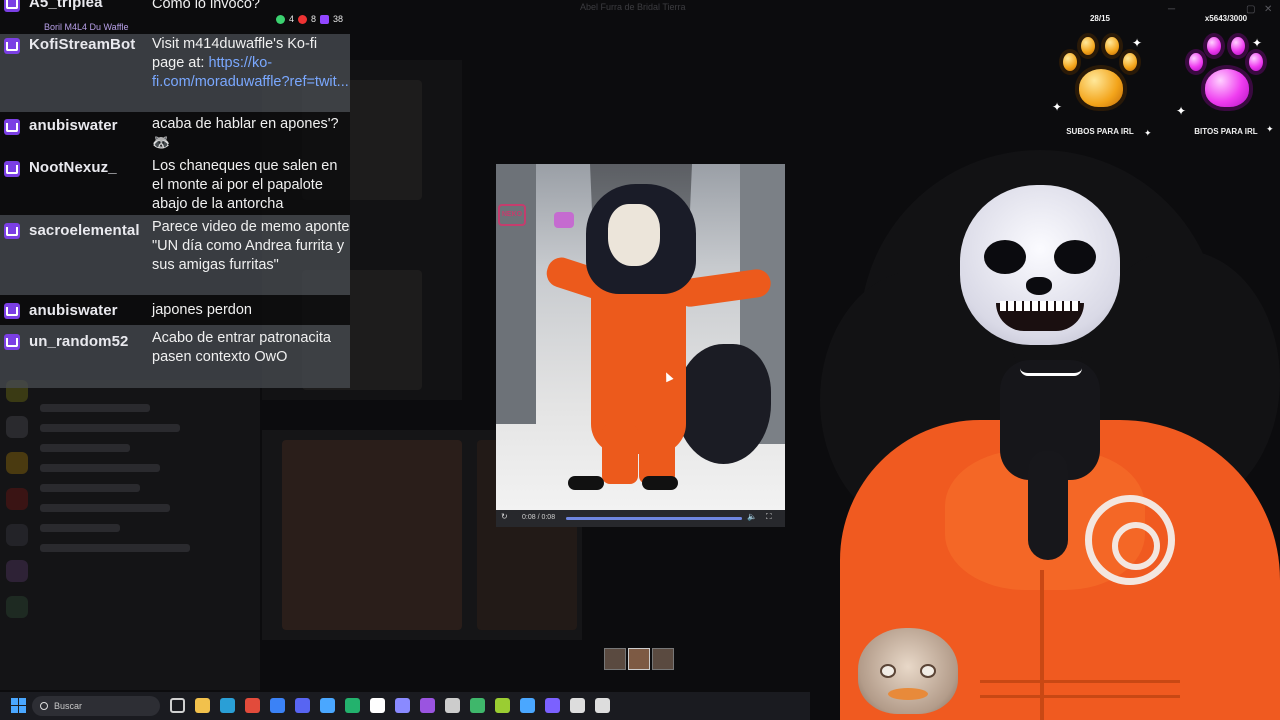  I want to click on window-title: Abel Furra de Bridal Tierra, so click(633, 7).